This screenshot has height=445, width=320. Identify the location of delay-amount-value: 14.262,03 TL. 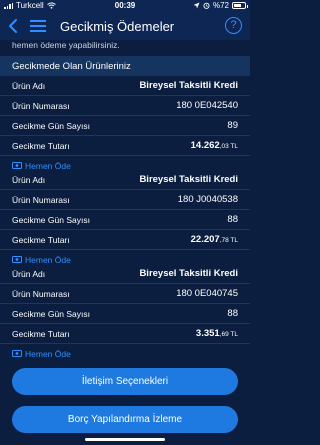
(214, 145).